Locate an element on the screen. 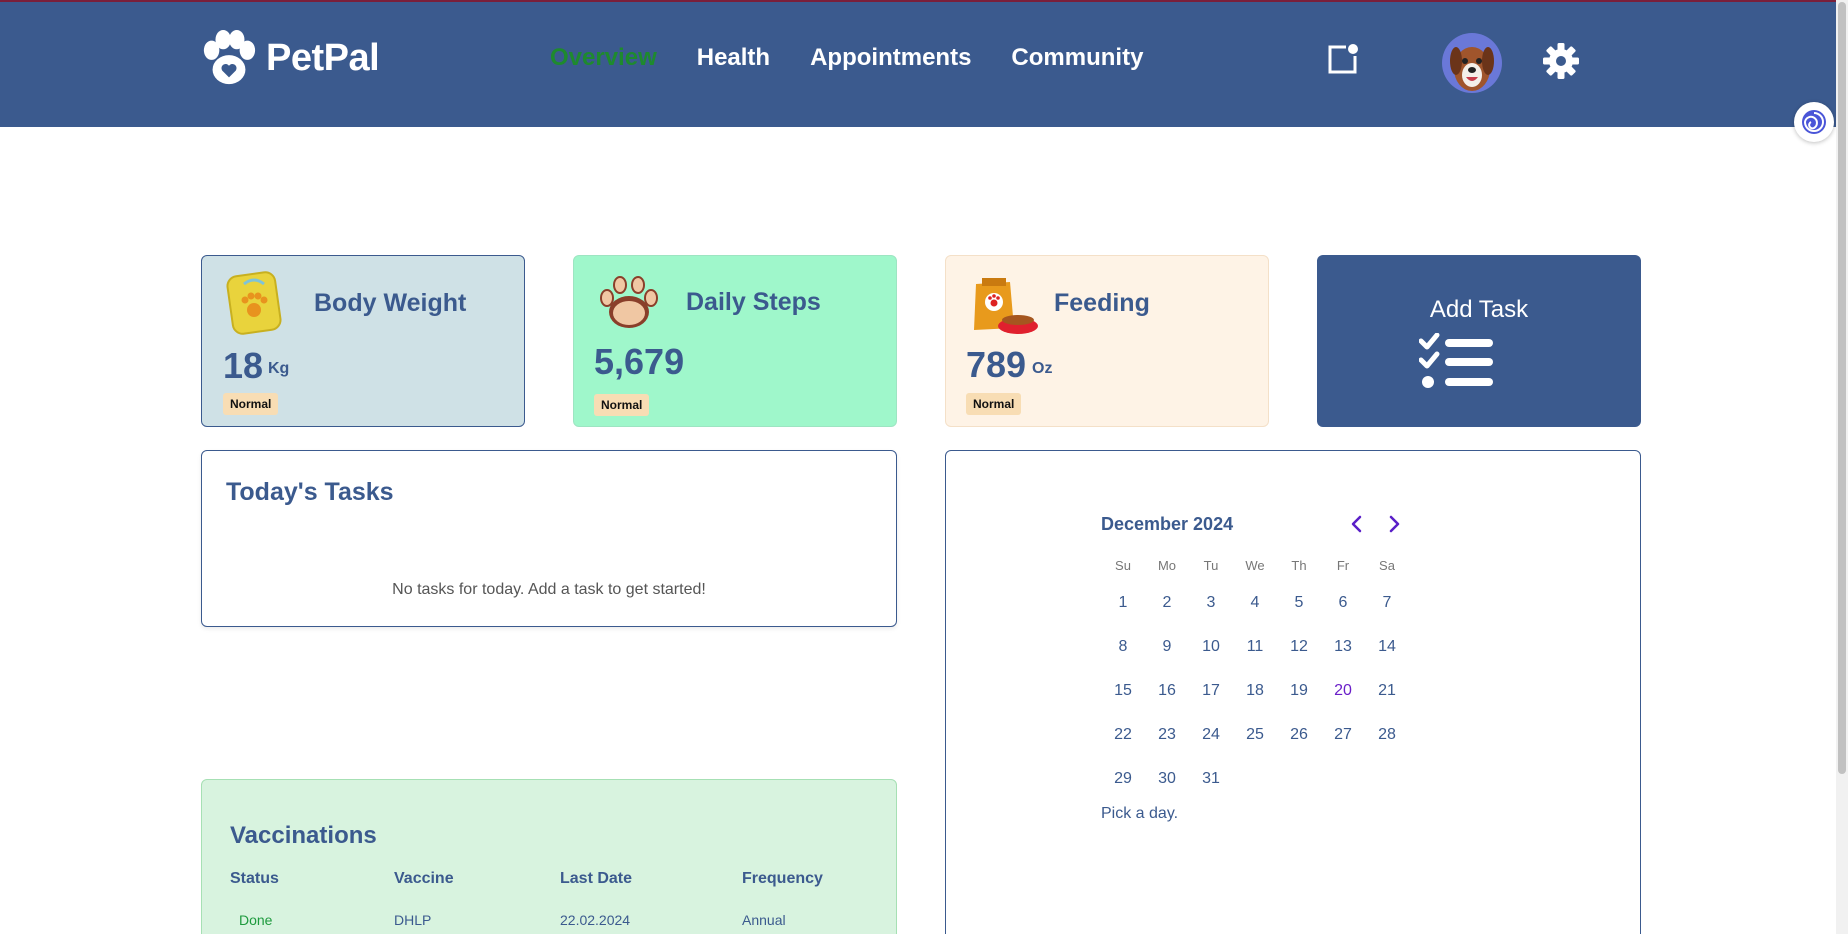 This screenshot has width=1848, height=934. calendar-week-row: 29 30 31 is located at coordinates (1255, 779).